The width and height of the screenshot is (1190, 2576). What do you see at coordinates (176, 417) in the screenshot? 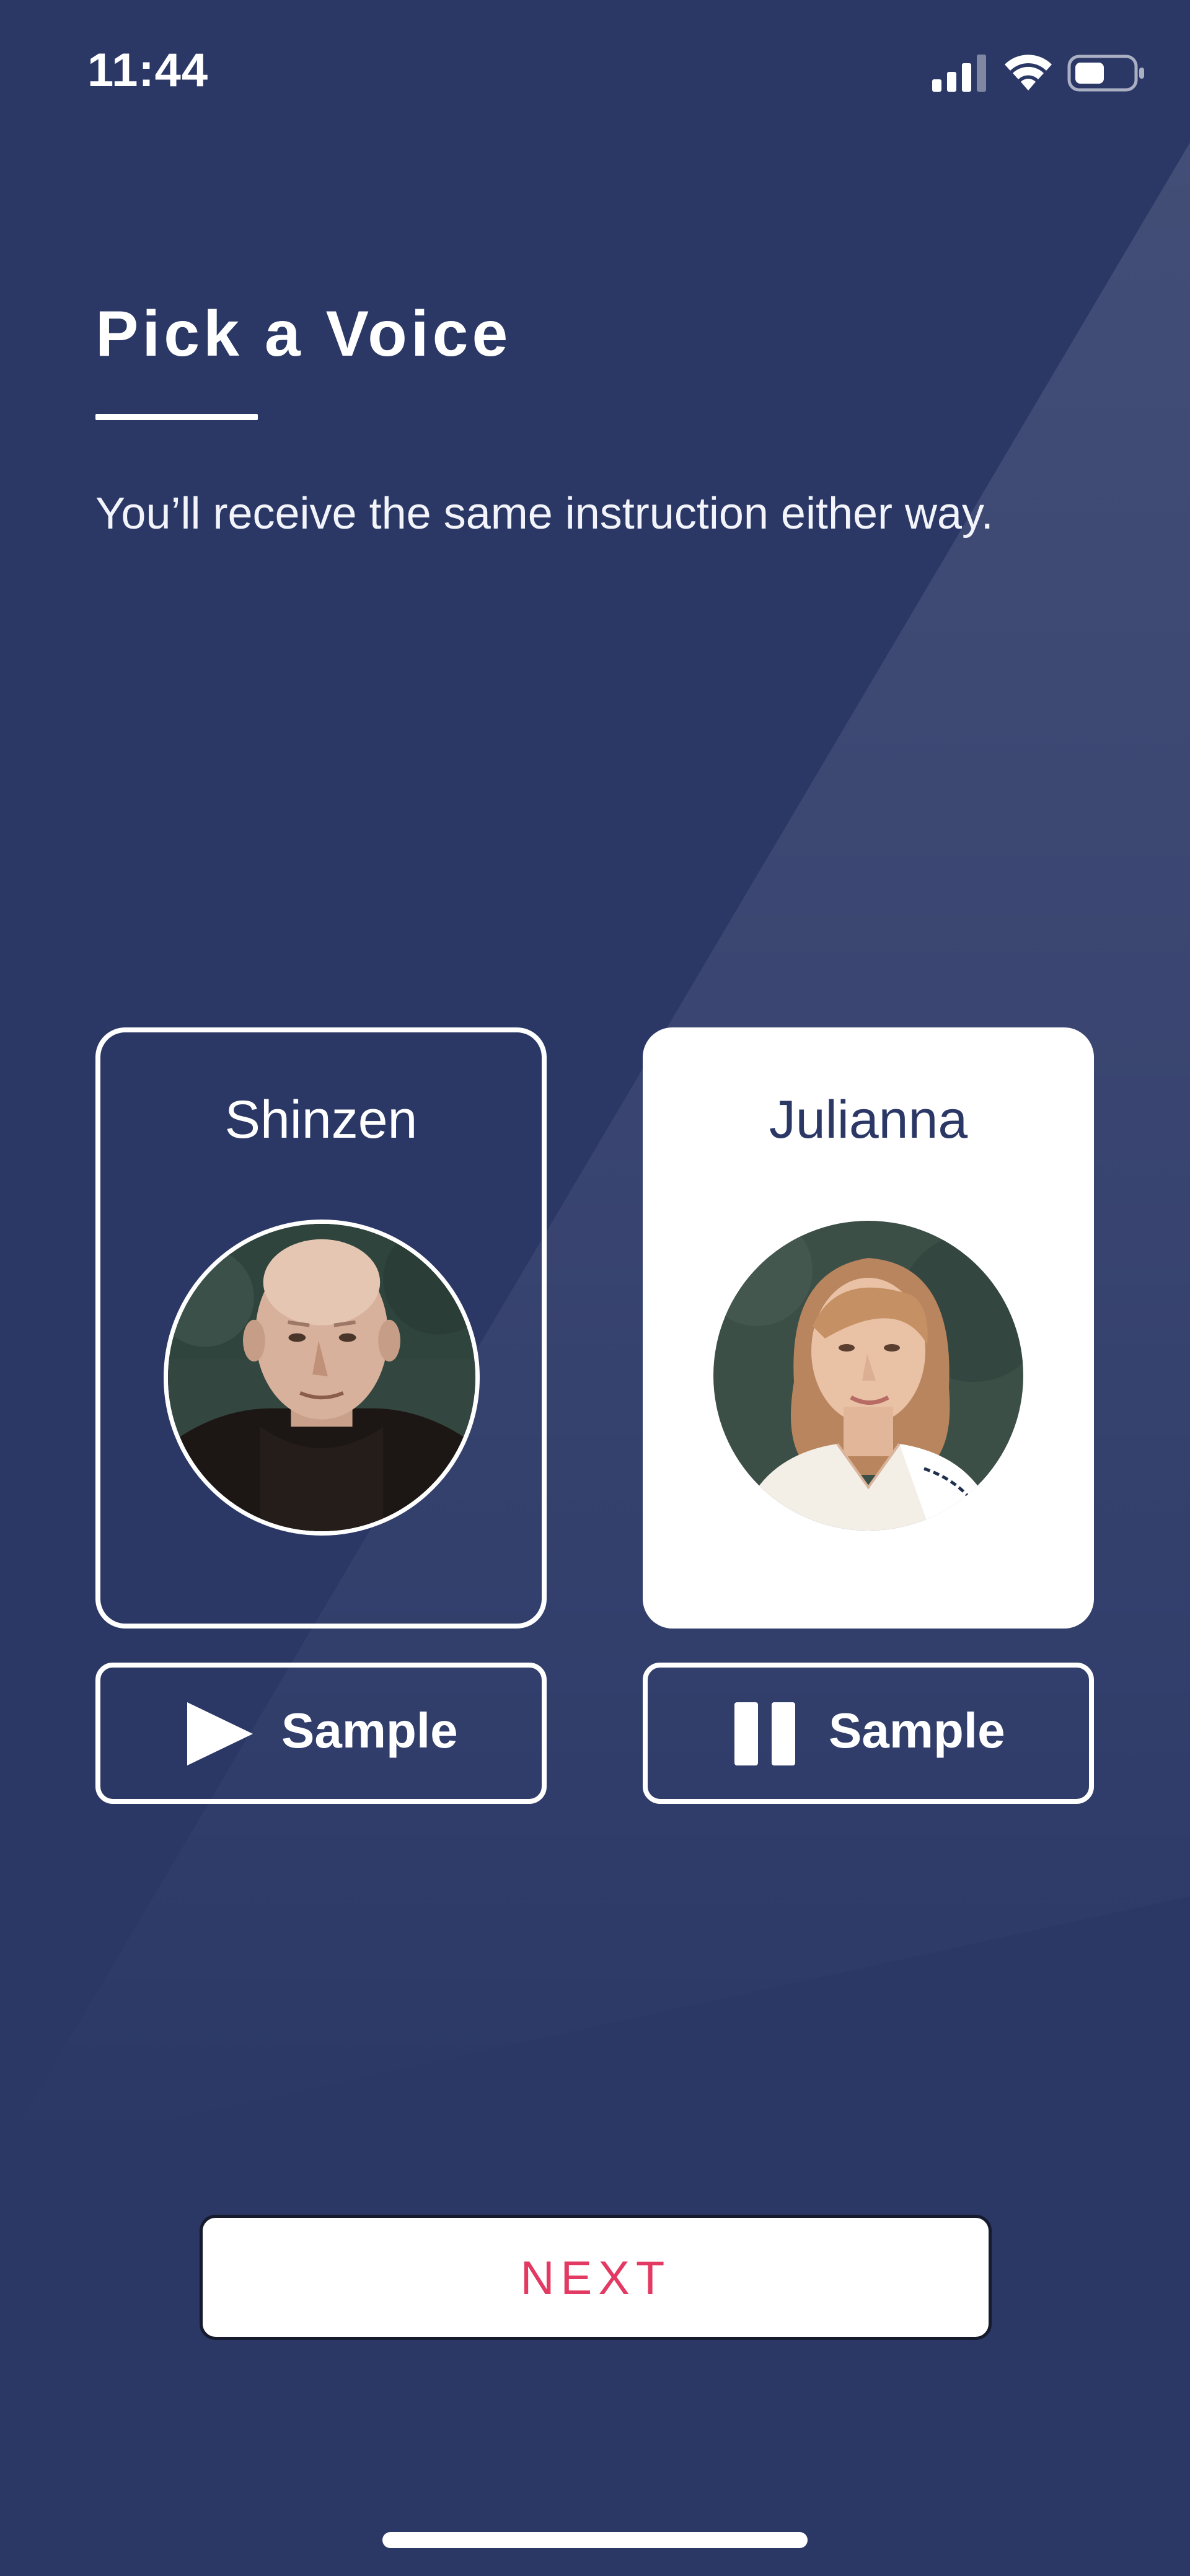
I see `title-underline` at bounding box center [176, 417].